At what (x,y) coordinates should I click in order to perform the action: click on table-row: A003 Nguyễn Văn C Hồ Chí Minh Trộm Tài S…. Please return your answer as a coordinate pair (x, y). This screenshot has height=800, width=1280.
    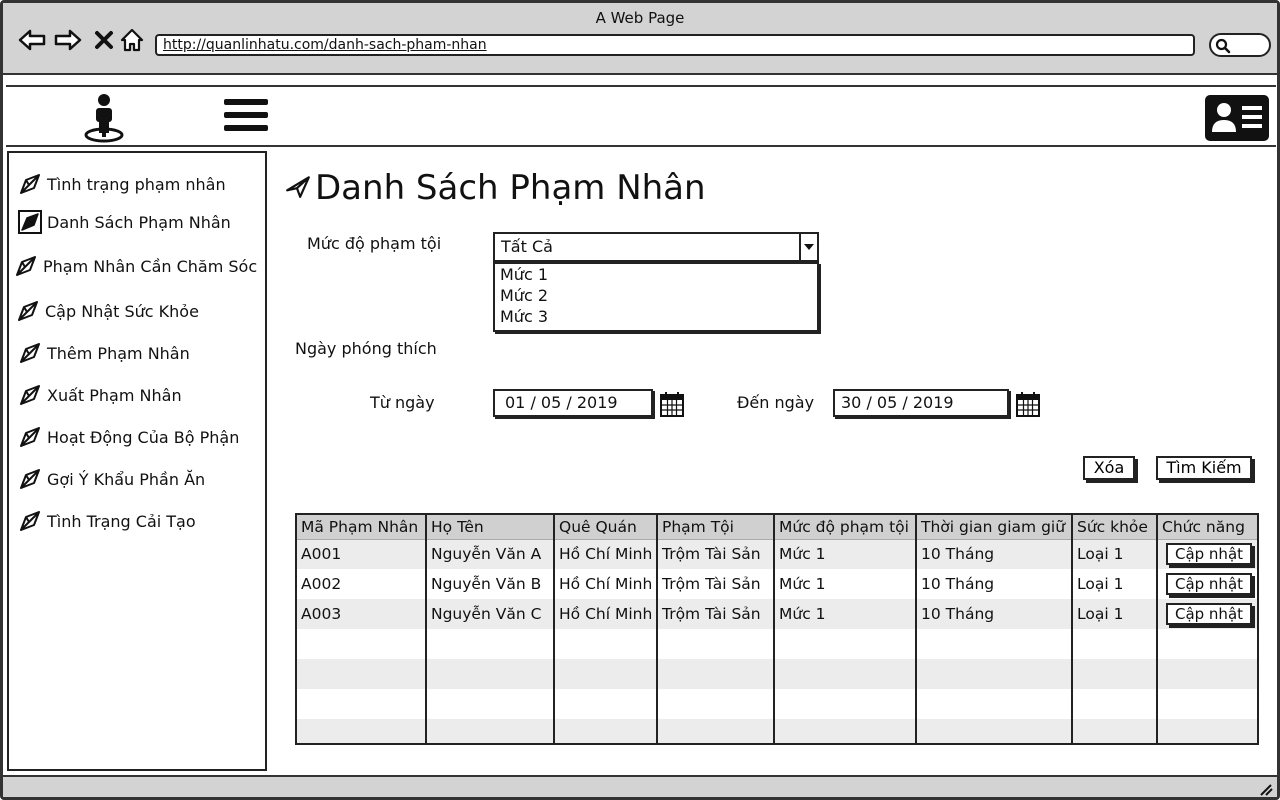
    Looking at the image, I should click on (777, 614).